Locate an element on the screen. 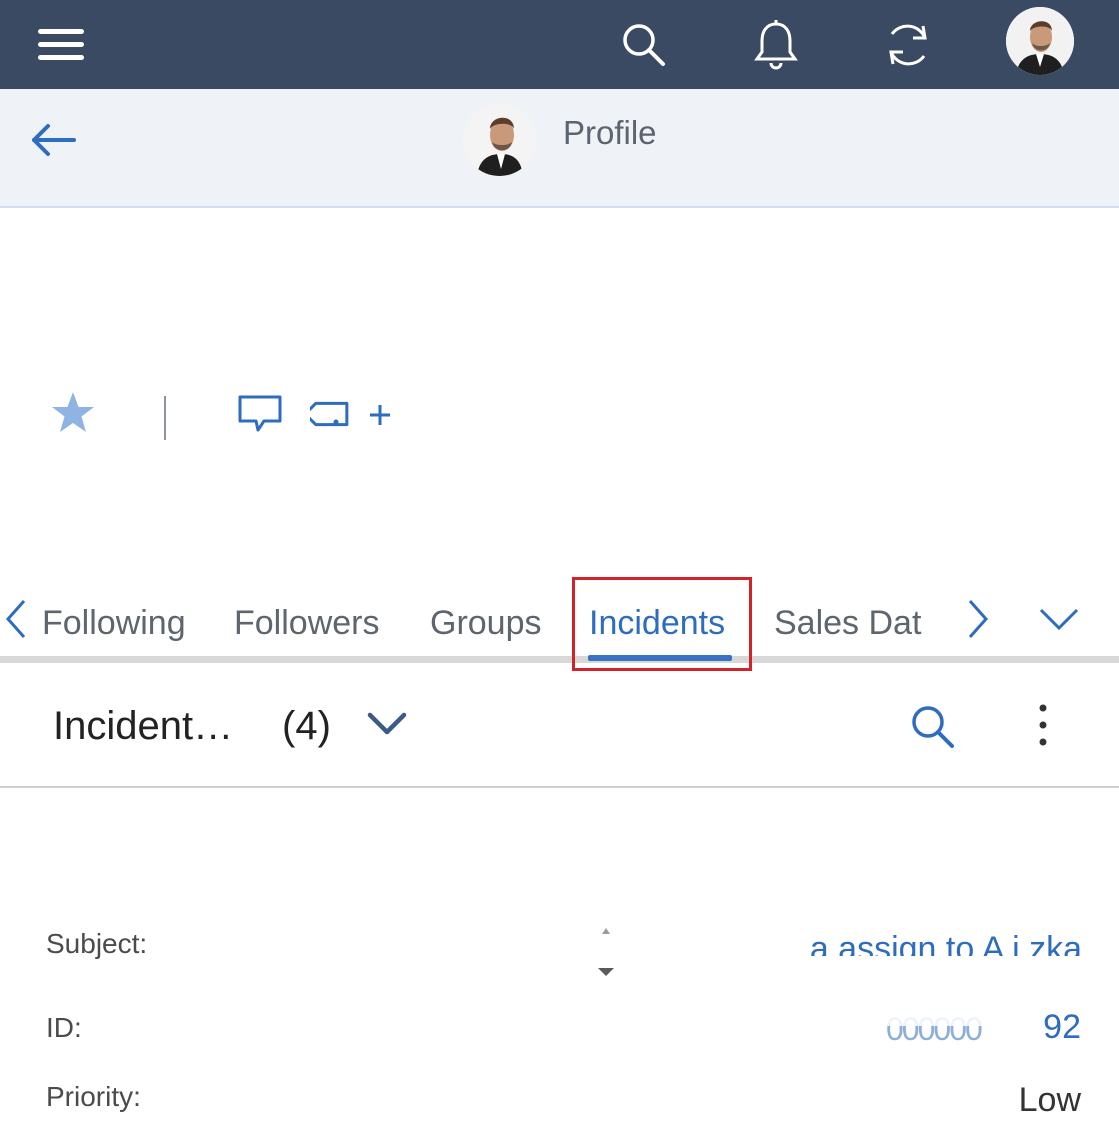 This screenshot has width=1119, height=1121. tab-scroll-right-icon is located at coordinates (978, 621).